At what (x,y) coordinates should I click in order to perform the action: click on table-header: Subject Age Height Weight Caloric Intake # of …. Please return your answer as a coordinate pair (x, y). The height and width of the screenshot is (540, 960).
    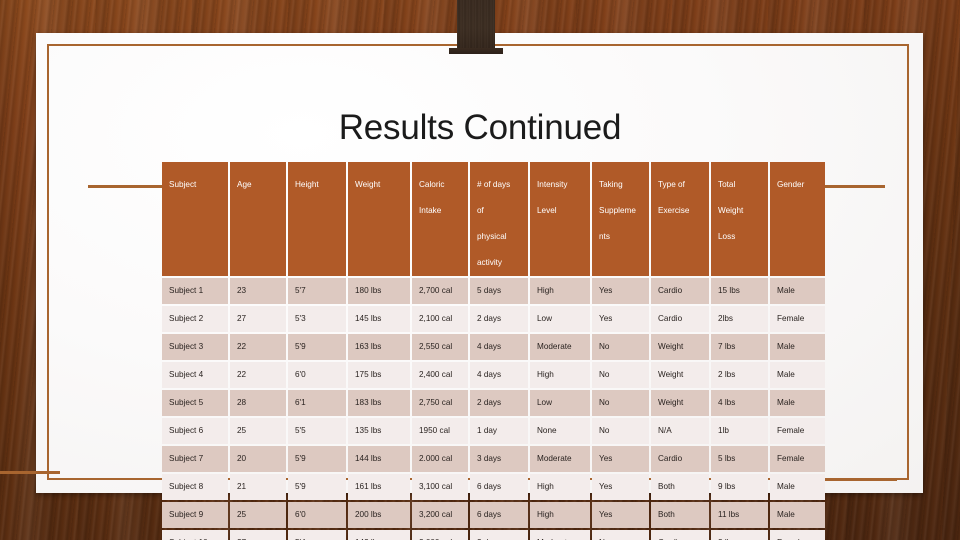
    Looking at the image, I should click on (493, 219).